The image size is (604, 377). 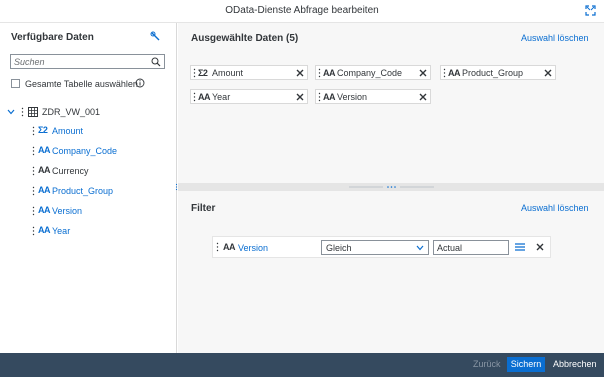 What do you see at coordinates (526, 364) in the screenshot?
I see `save-button: Sichern` at bounding box center [526, 364].